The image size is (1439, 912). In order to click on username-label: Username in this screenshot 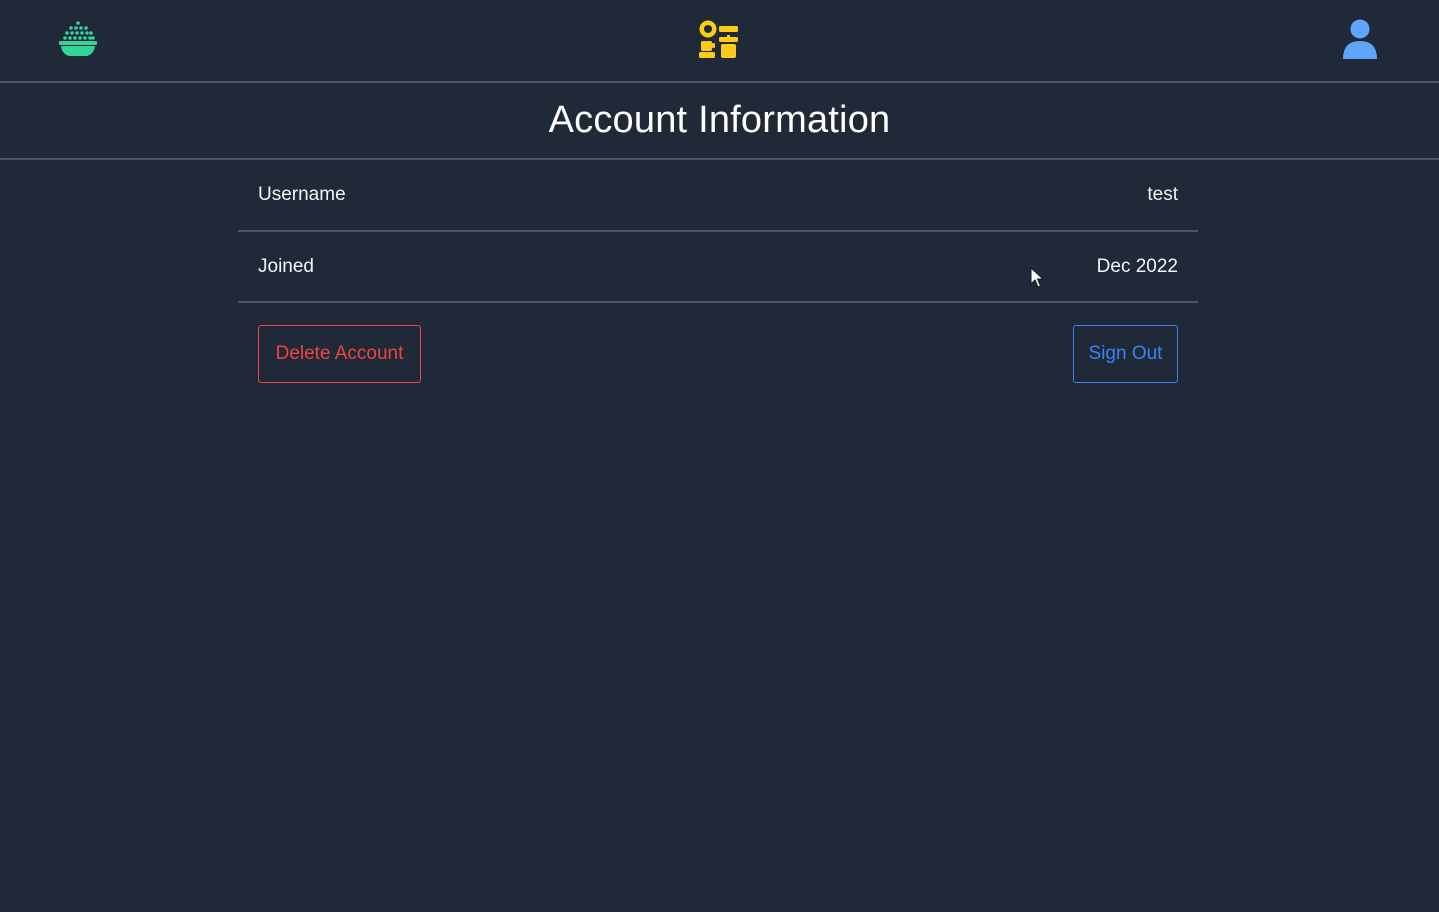, I will do `click(302, 194)`.